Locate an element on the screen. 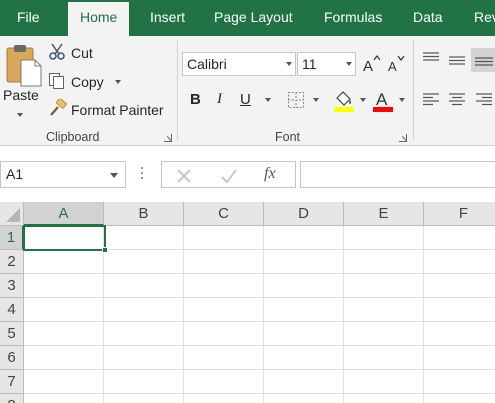 The width and height of the screenshot is (495, 403). row-header-6: 6 is located at coordinates (12, 358).